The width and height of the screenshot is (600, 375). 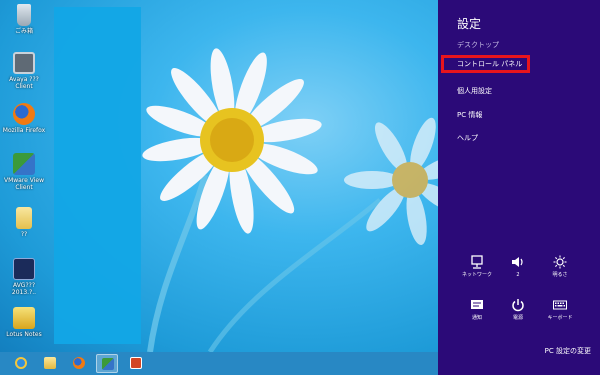 I want to click on network-app-icon, so click(x=108, y=364).